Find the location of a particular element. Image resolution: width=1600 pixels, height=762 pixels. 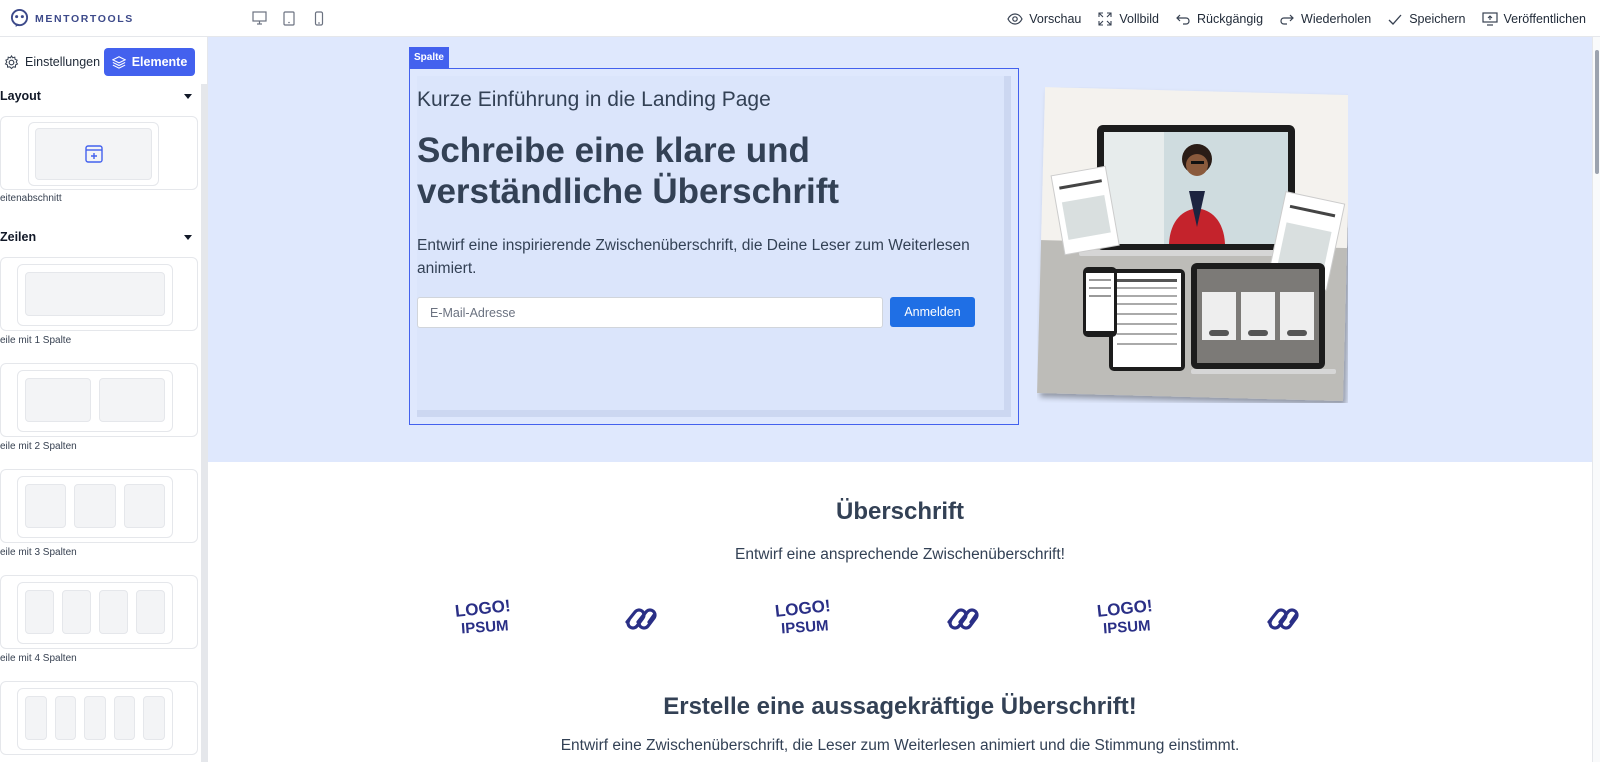

tab-settings: Einstellungen is located at coordinates (52, 62).